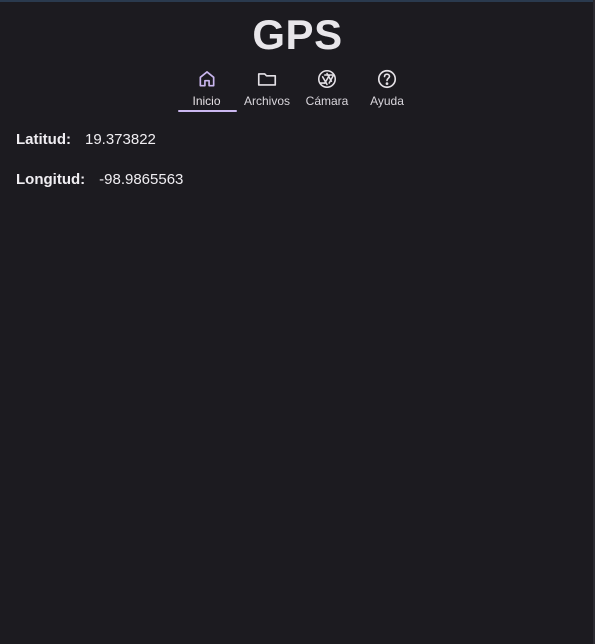  I want to click on tab-ayuda: Ayuda, so click(387, 89).